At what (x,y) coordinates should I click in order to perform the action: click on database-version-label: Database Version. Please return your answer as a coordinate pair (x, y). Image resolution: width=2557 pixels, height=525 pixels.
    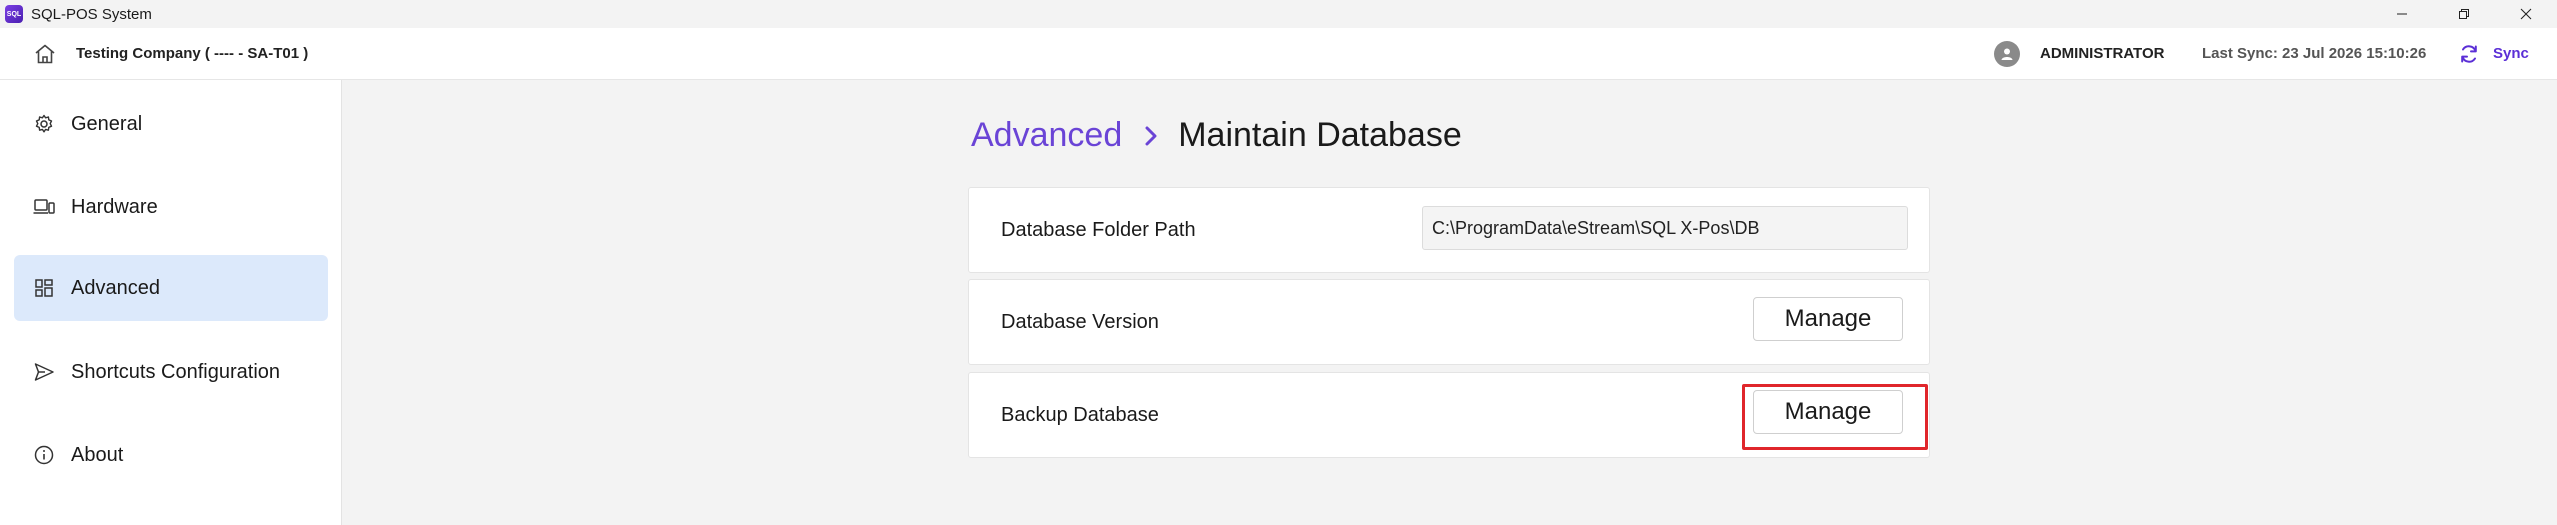
    Looking at the image, I should click on (1080, 322).